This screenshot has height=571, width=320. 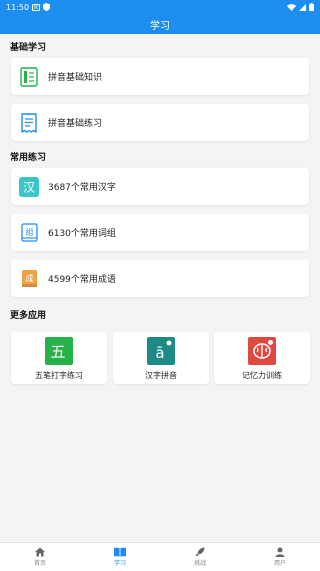 I want to click on tab-label: 用户, so click(x=279, y=563).